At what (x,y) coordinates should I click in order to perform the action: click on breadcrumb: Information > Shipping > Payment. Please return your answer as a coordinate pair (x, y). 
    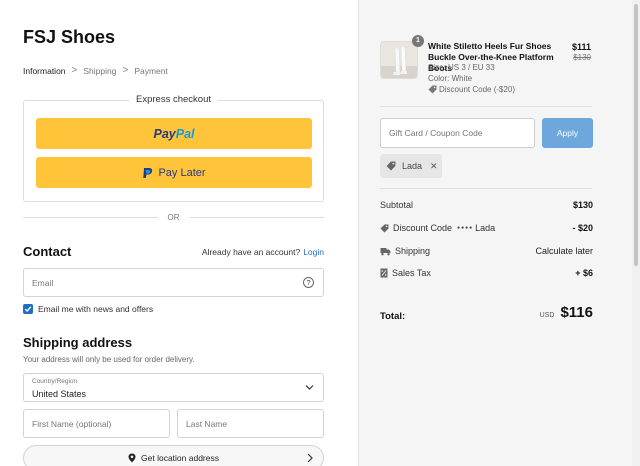
    Looking at the image, I should click on (95, 71).